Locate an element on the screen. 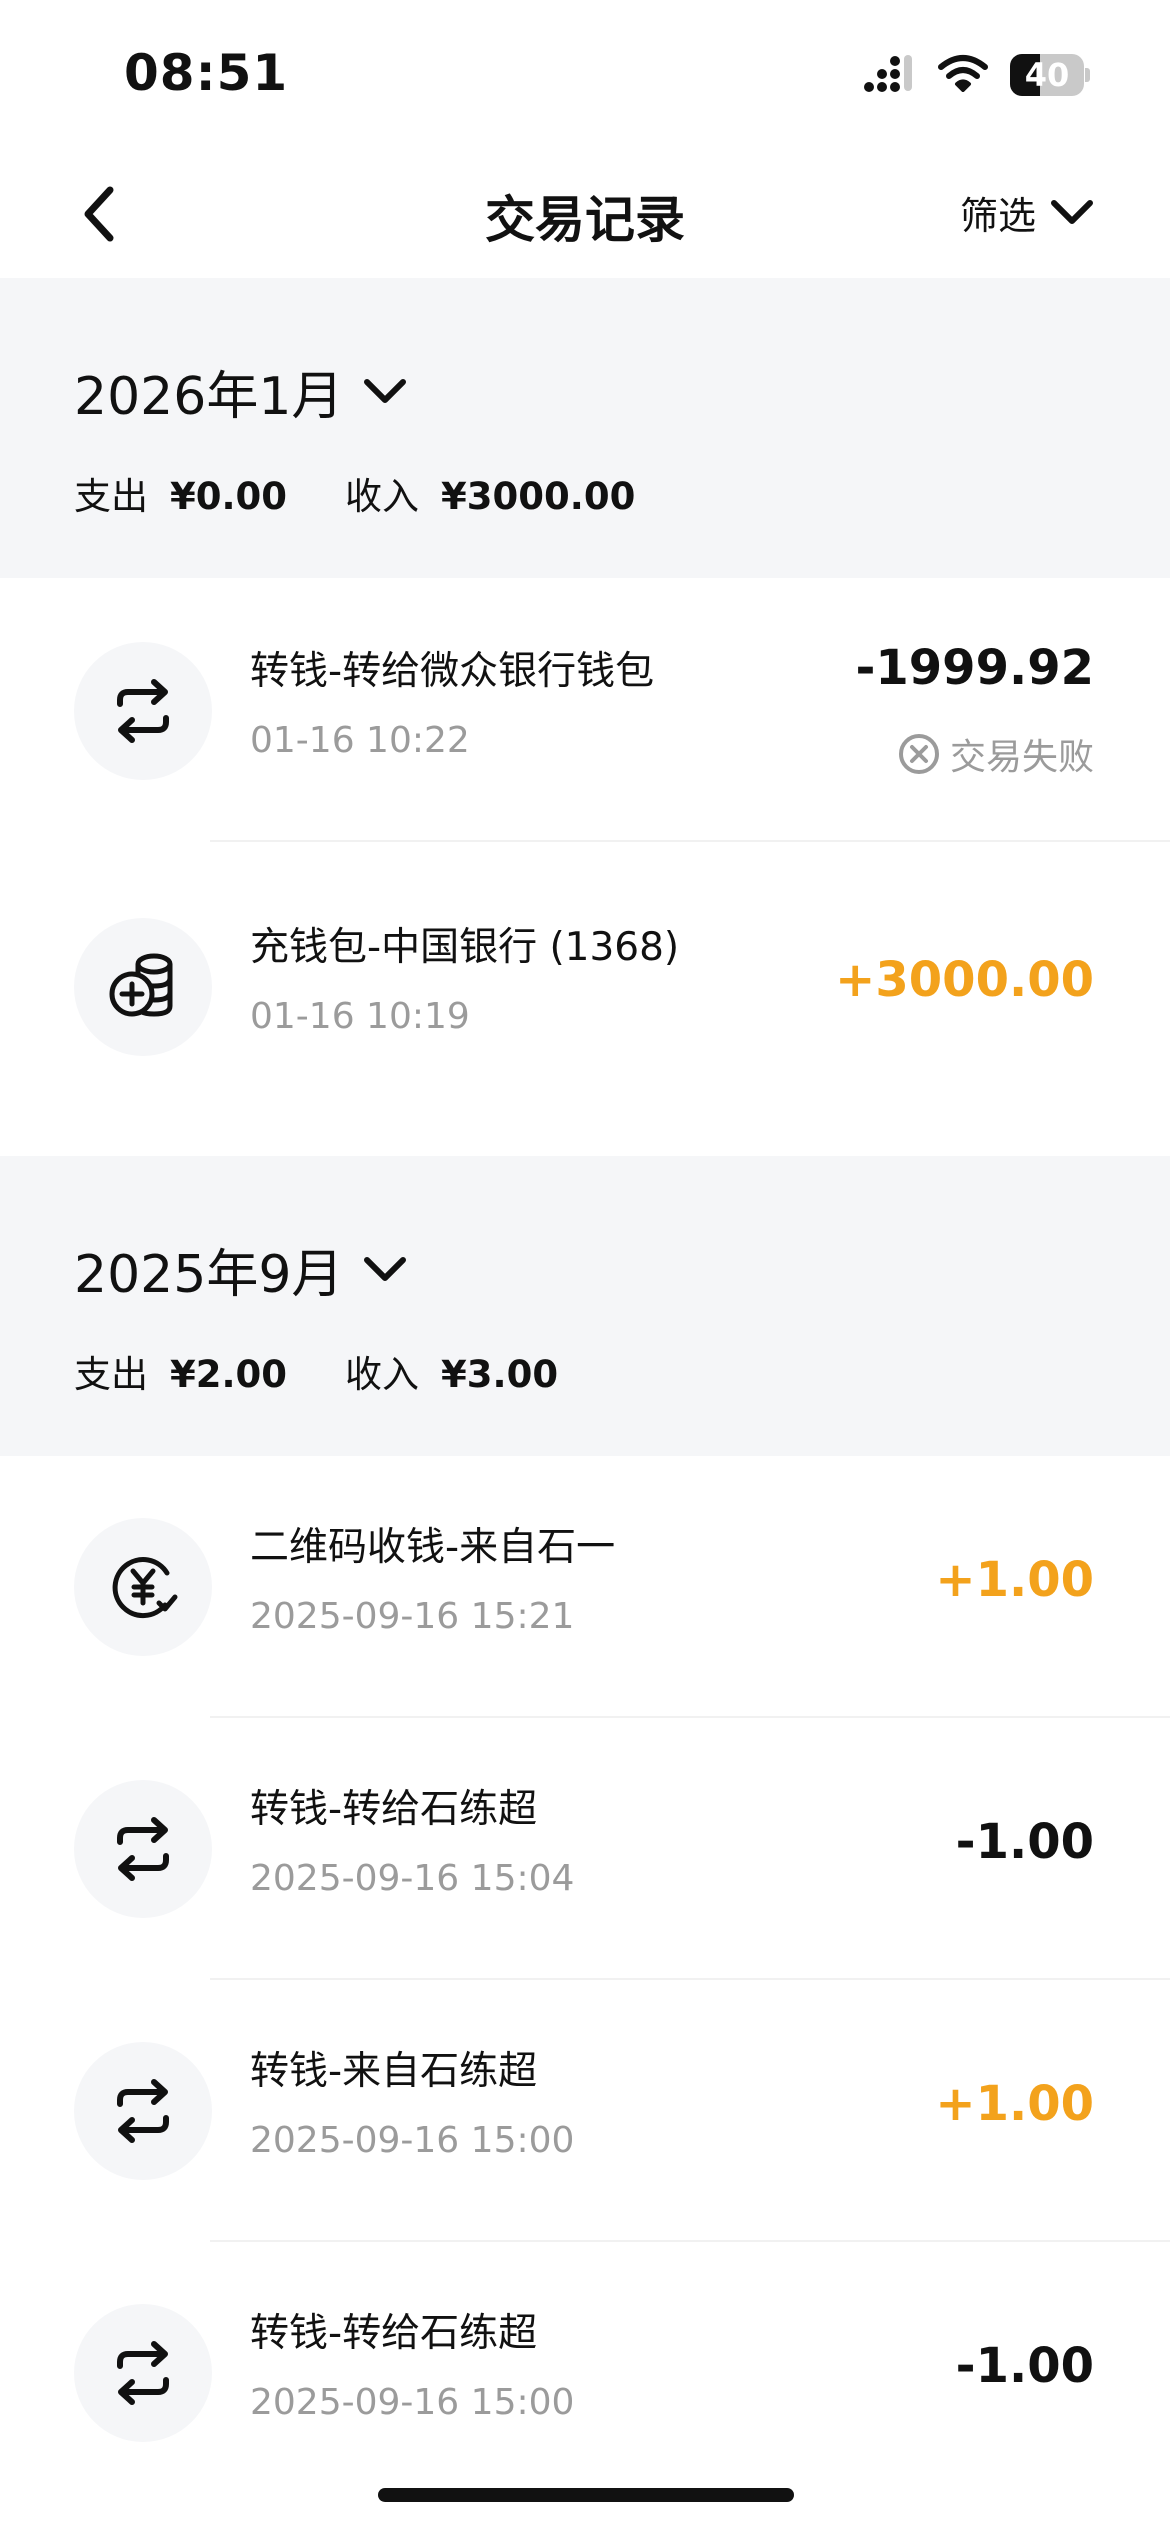 The width and height of the screenshot is (1170, 2532). income-value: ¥3000.00 is located at coordinates (538, 496).